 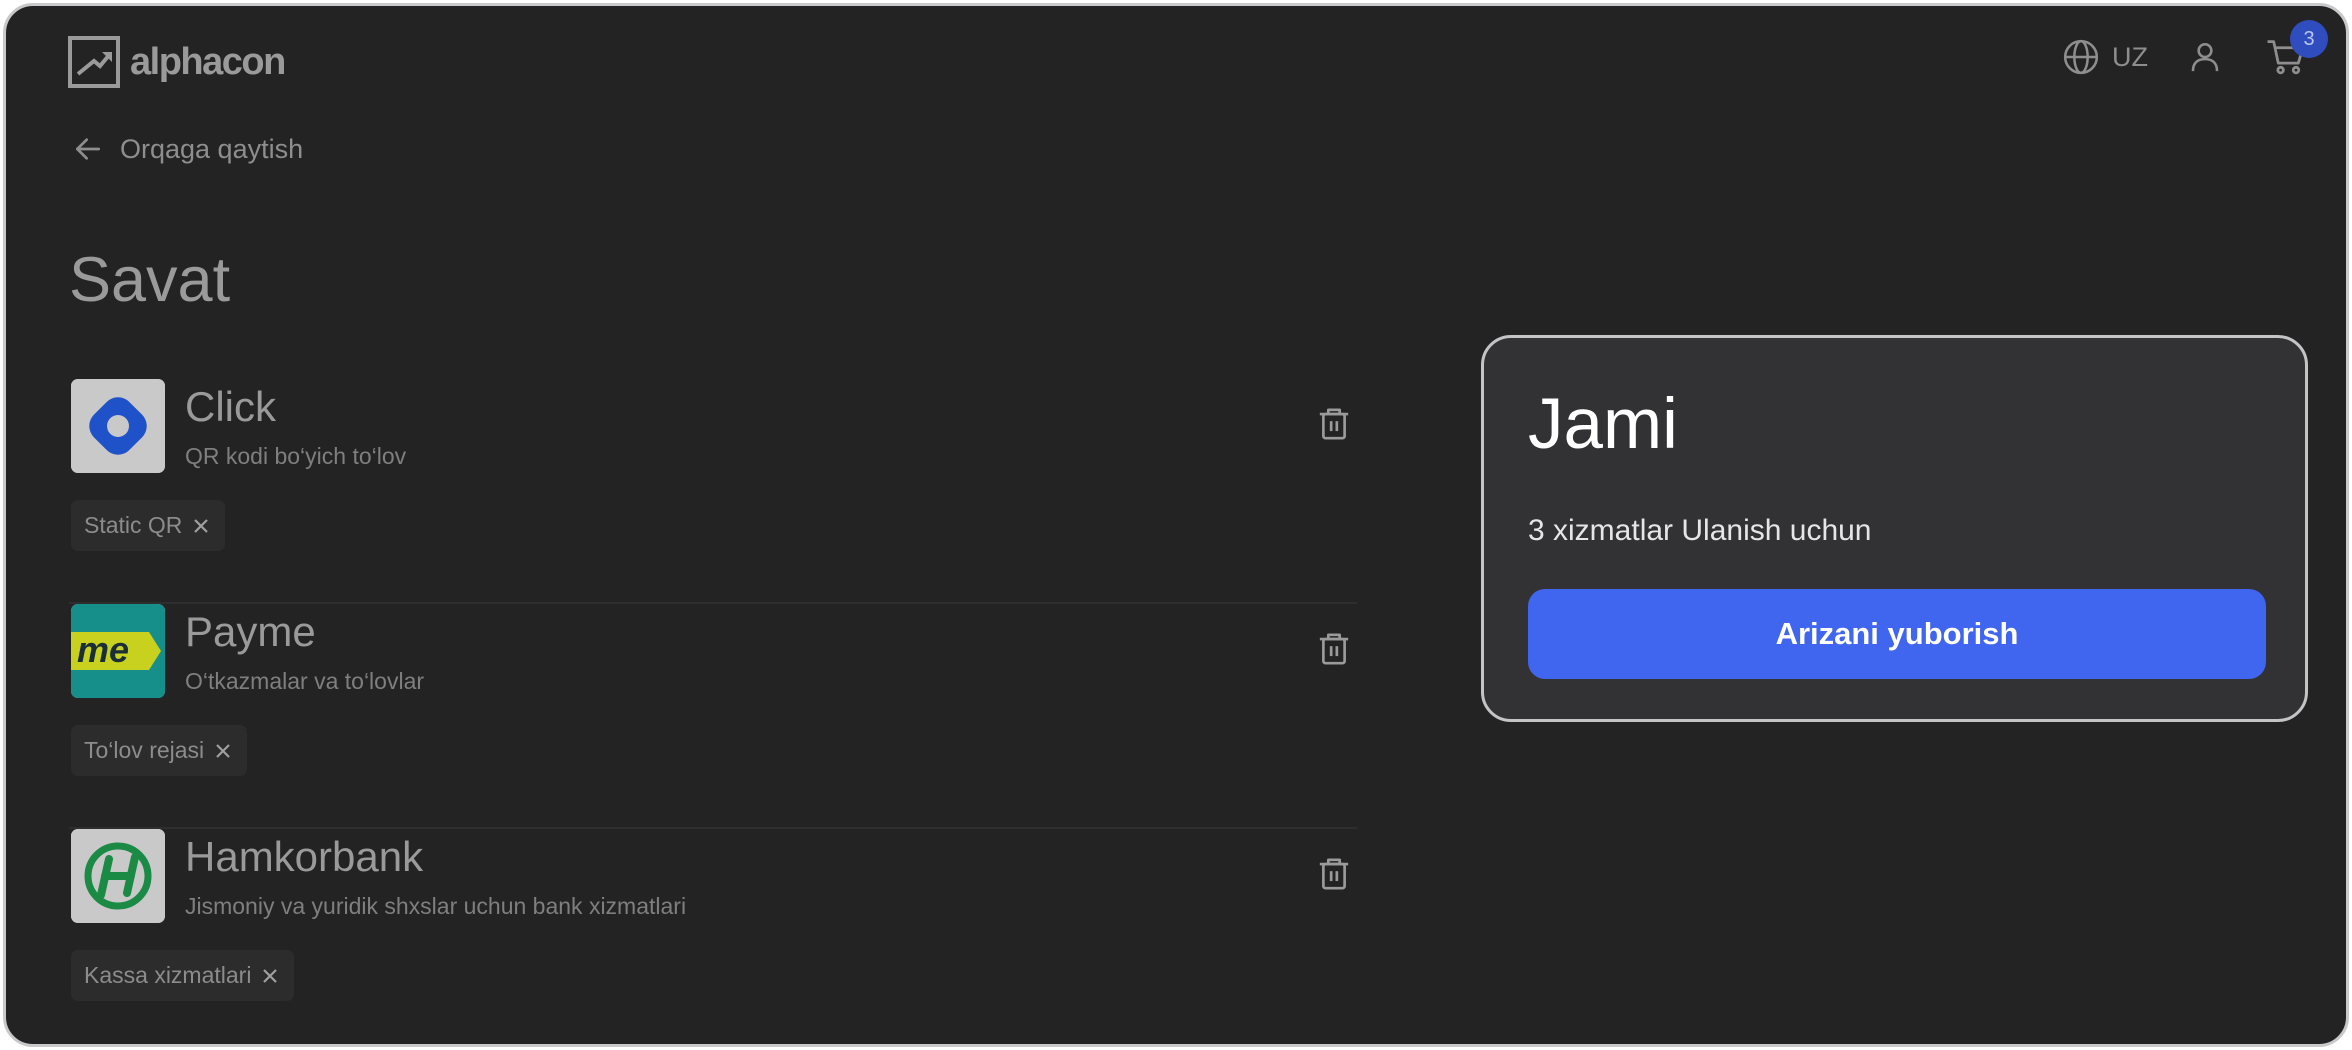 I want to click on language-switcher: UZ, so click(x=2105, y=57).